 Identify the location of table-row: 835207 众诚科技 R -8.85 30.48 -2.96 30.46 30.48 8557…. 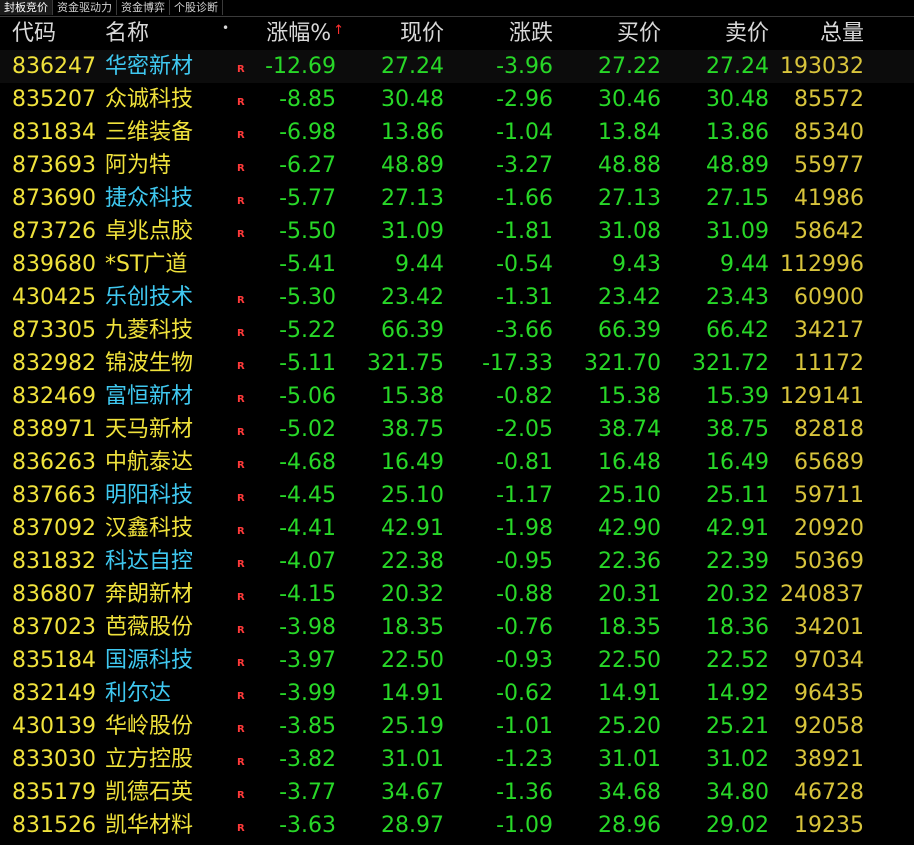
(457, 99).